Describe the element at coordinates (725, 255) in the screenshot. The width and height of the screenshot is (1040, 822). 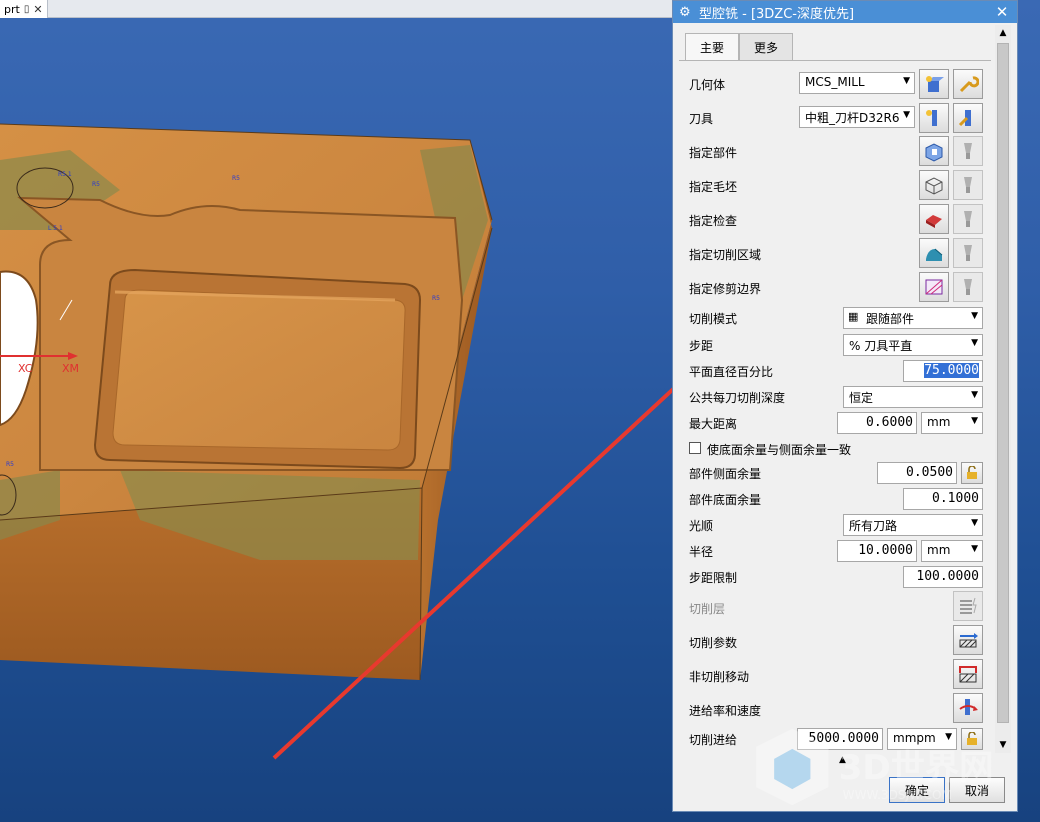
I see `specify-cut-area-label: 指定切削区域` at that location.